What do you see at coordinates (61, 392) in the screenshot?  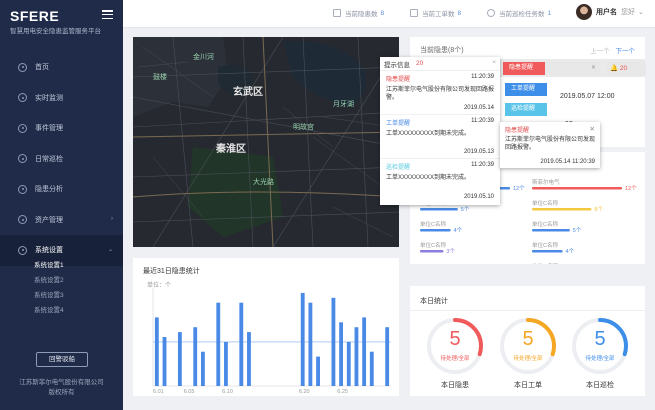 I see `copyright-rights: 版权所有` at bounding box center [61, 392].